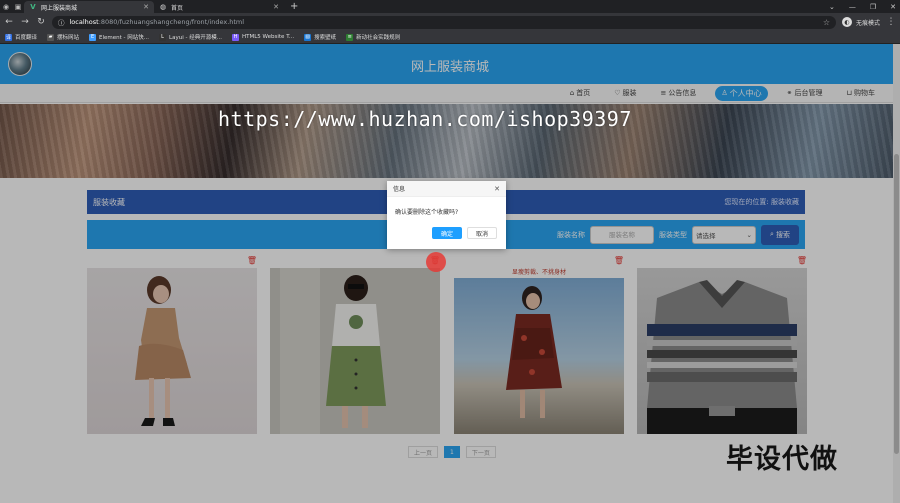  Describe the element at coordinates (446, 189) in the screenshot. I see `dialog-header: 信息 ✕` at that location.